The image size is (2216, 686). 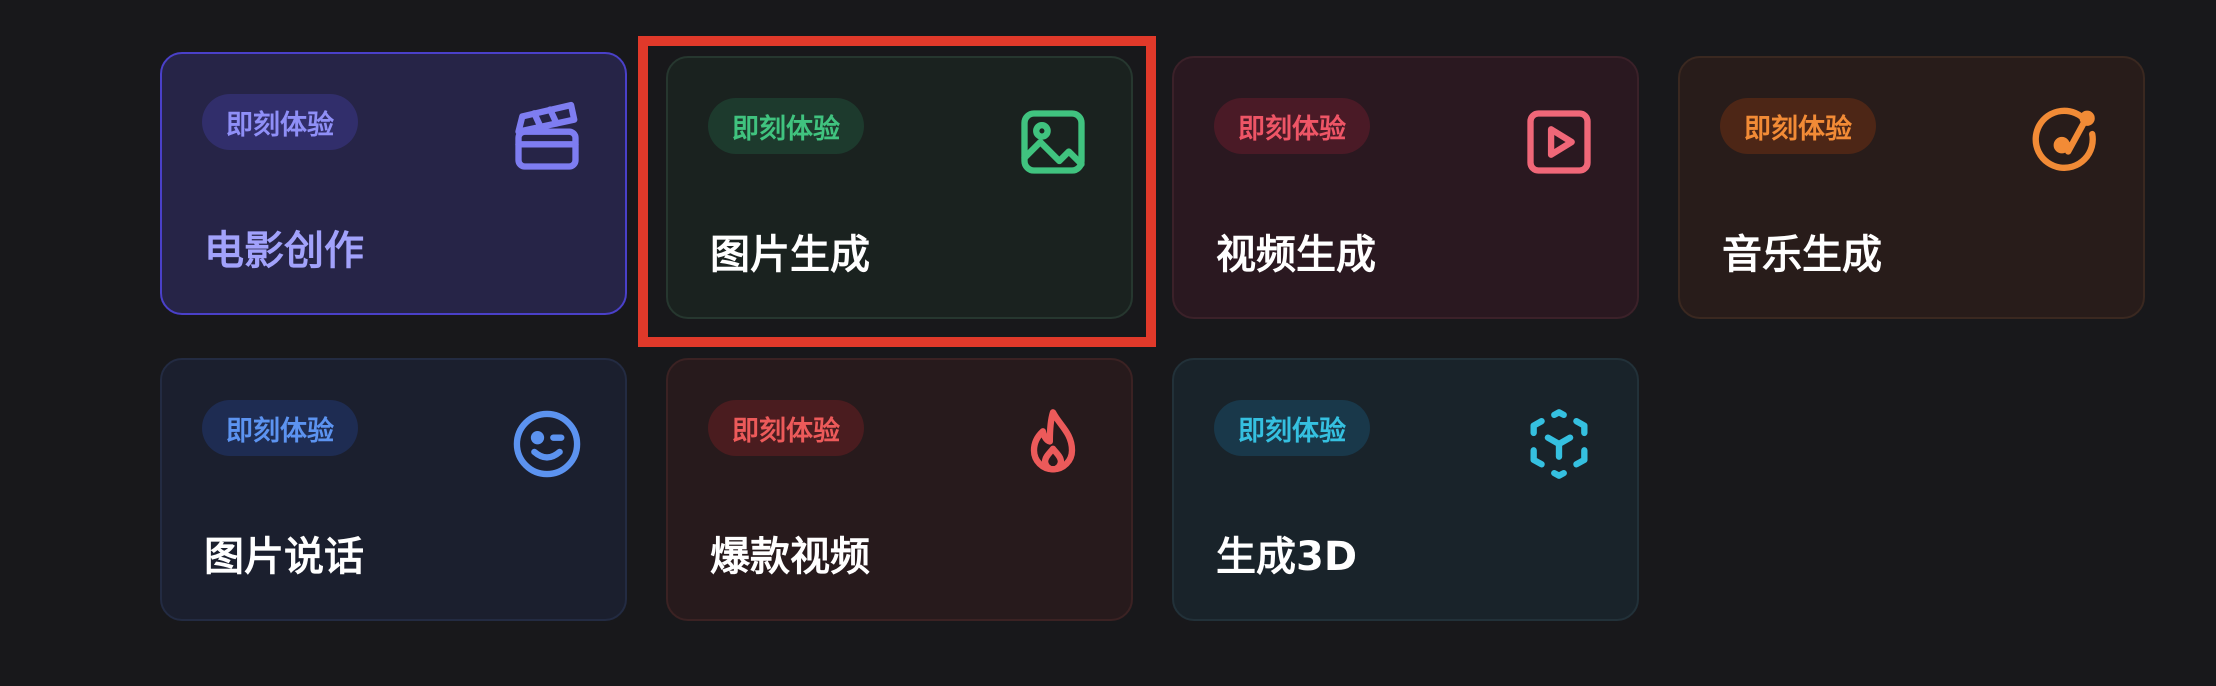 I want to click on card-title: 音乐生成, so click(x=1802, y=255).